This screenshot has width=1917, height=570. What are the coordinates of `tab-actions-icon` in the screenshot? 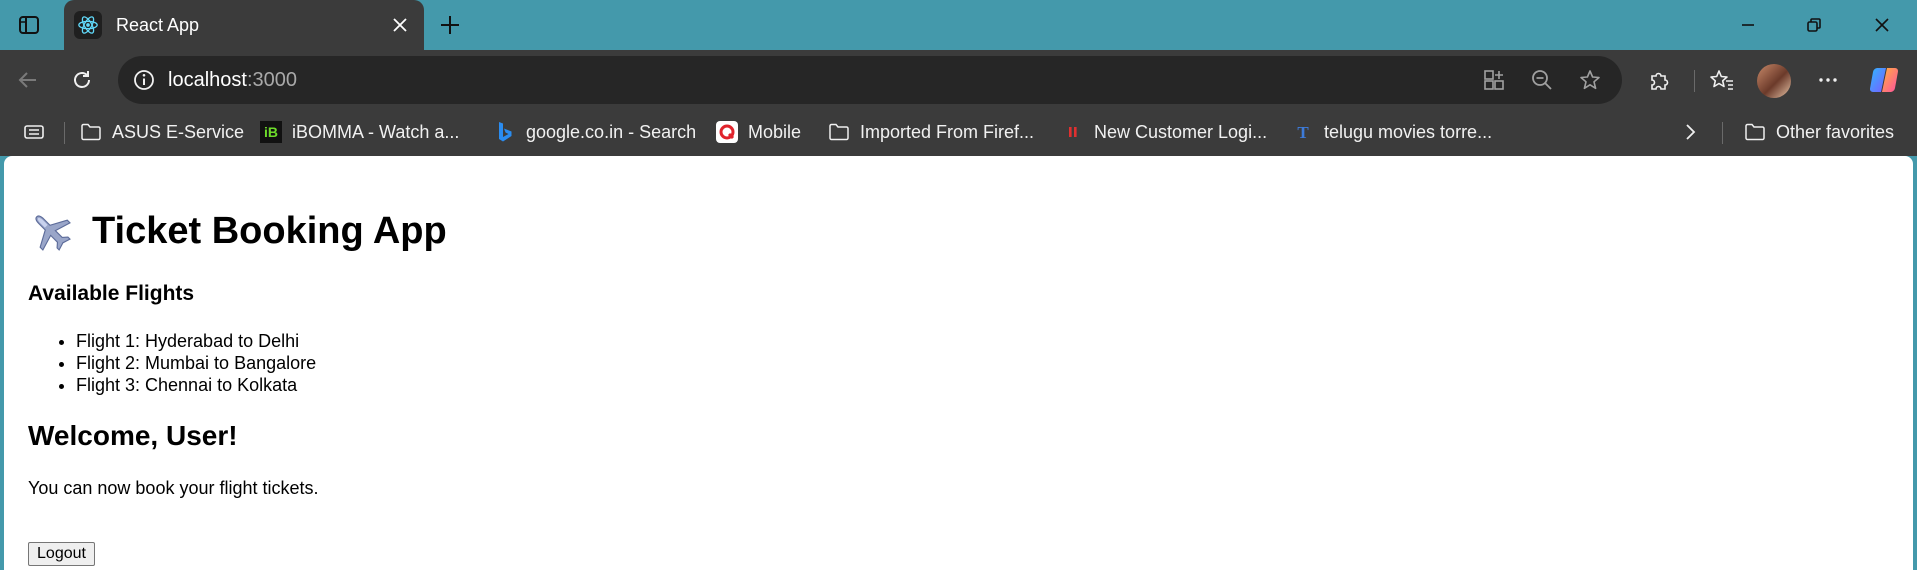 It's located at (29, 25).